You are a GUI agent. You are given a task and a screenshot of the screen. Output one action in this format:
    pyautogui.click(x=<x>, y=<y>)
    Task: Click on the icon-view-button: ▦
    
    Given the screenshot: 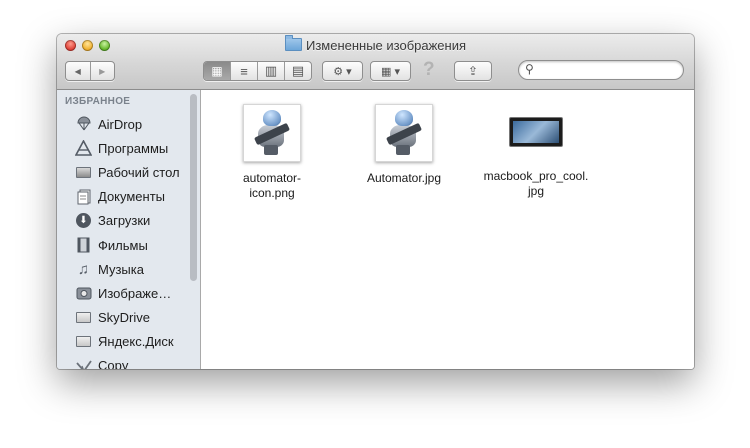 What is the action you would take?
    pyautogui.click(x=217, y=71)
    